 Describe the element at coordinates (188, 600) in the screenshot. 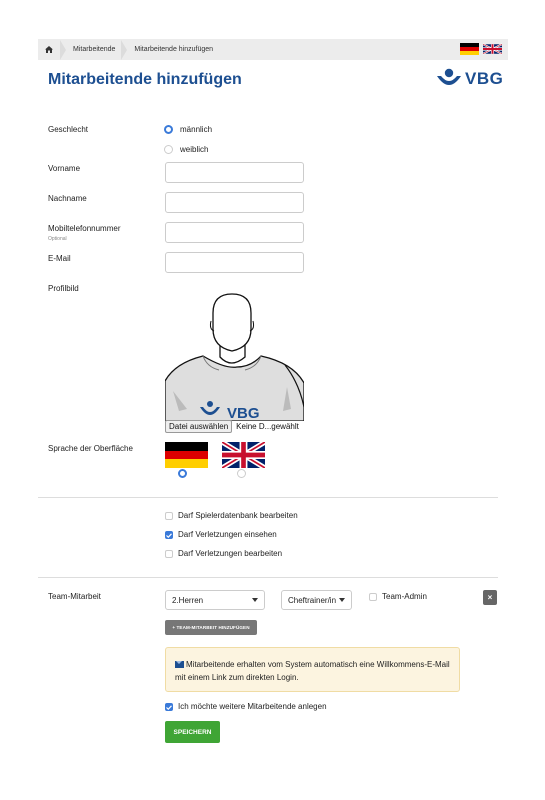

I see `team-select-value: 2.Herren` at that location.